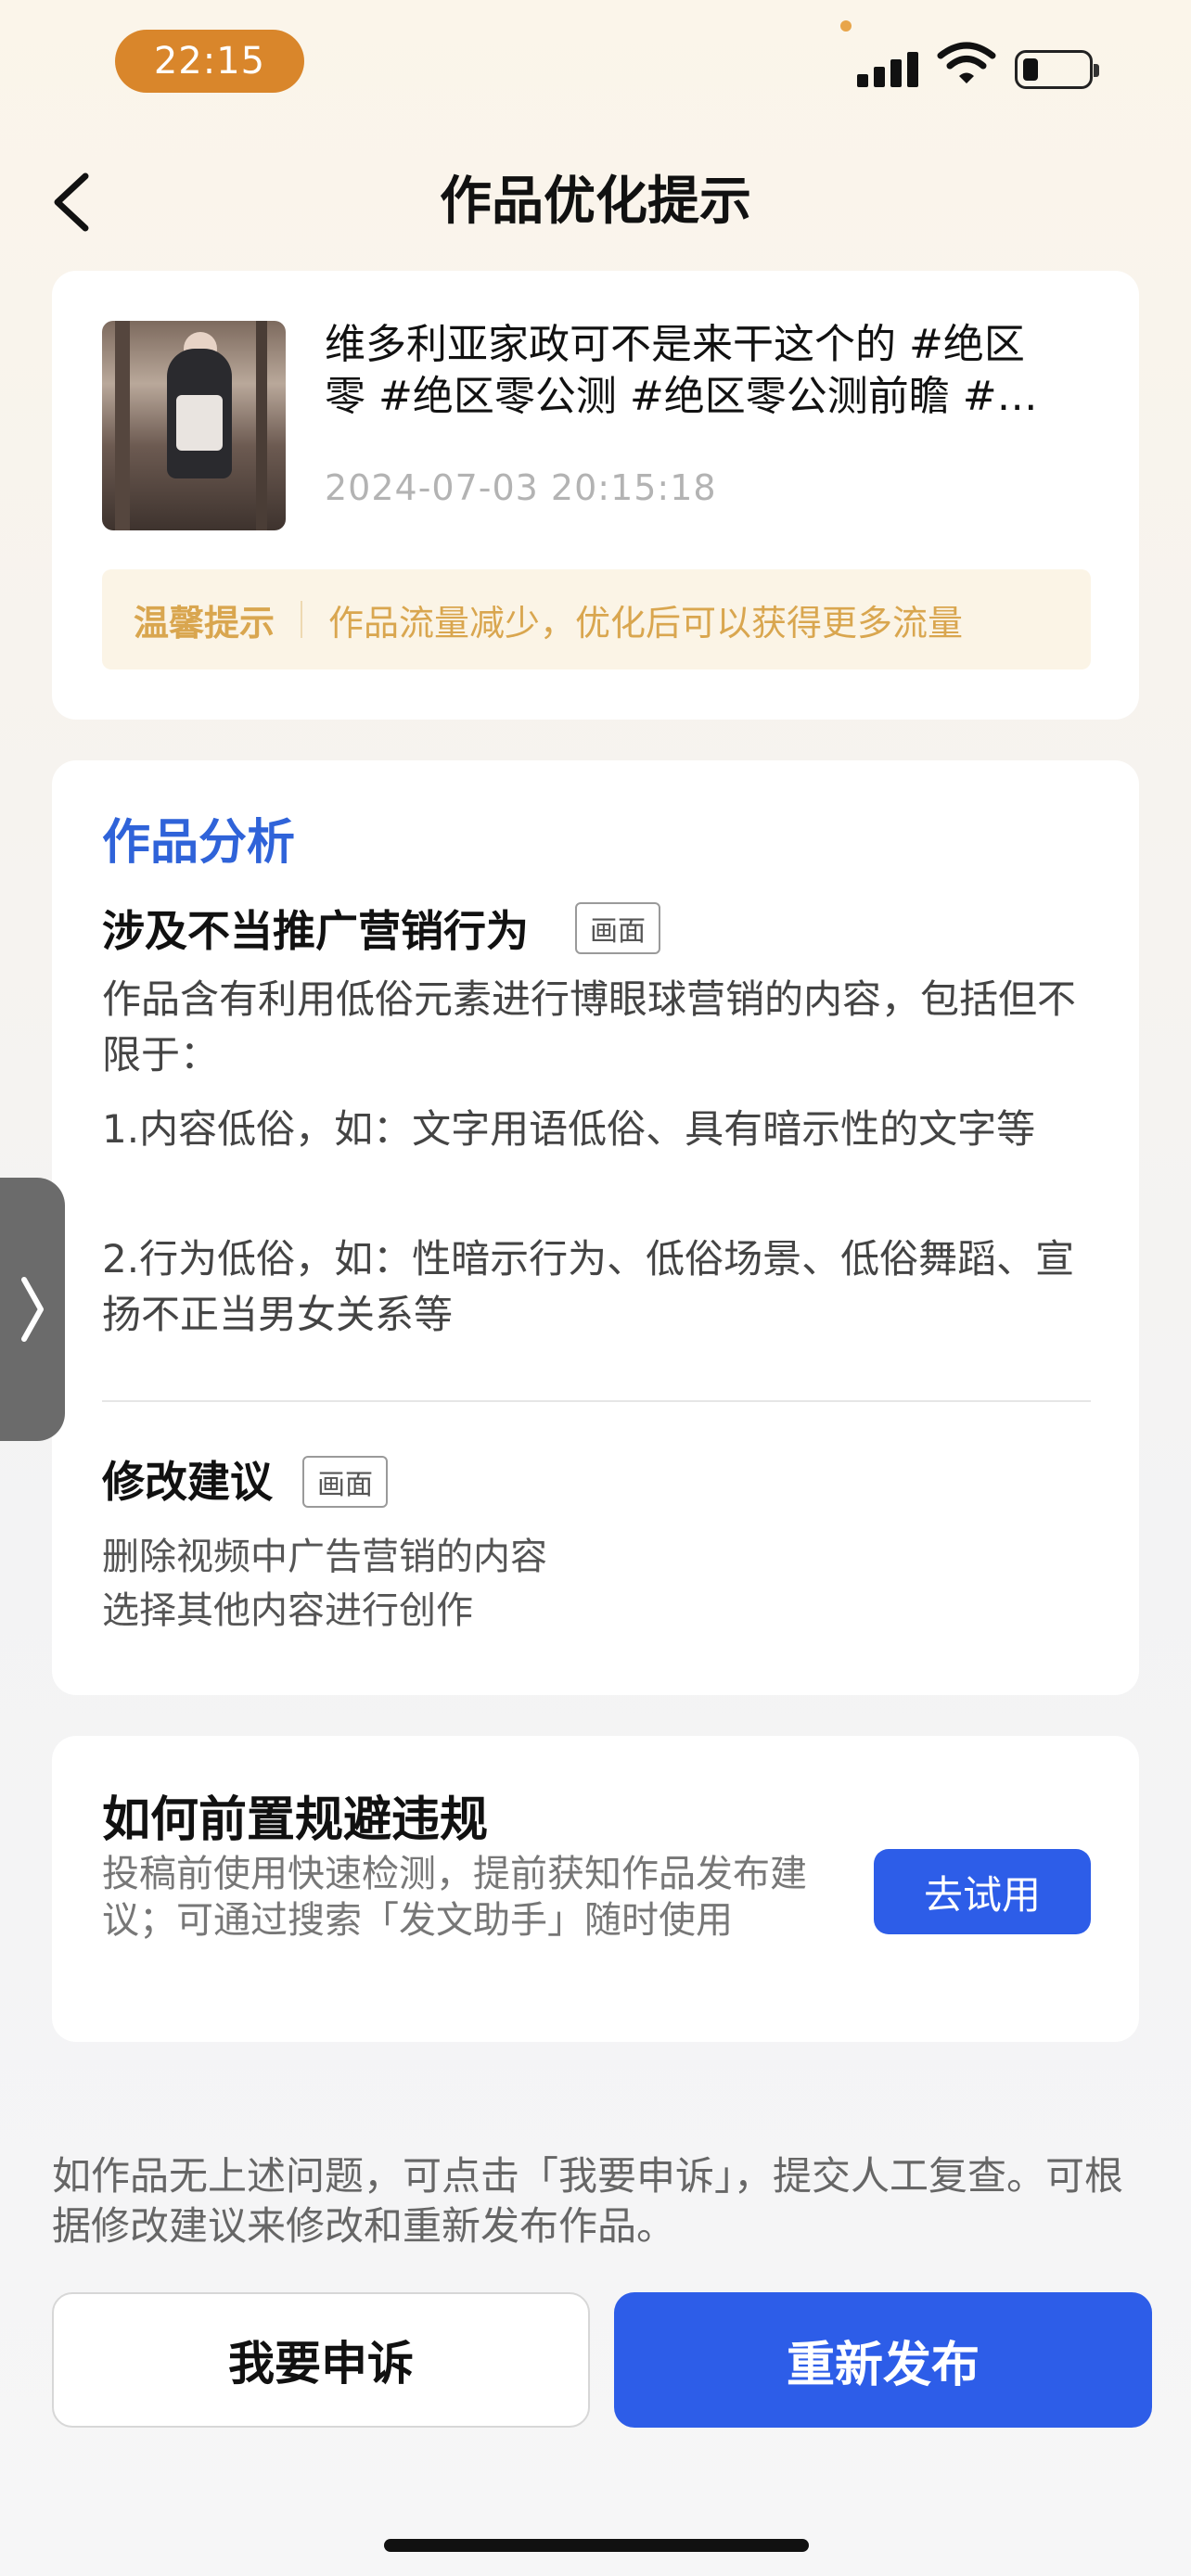  Describe the element at coordinates (302, 619) in the screenshot. I see `tip-separator` at that location.